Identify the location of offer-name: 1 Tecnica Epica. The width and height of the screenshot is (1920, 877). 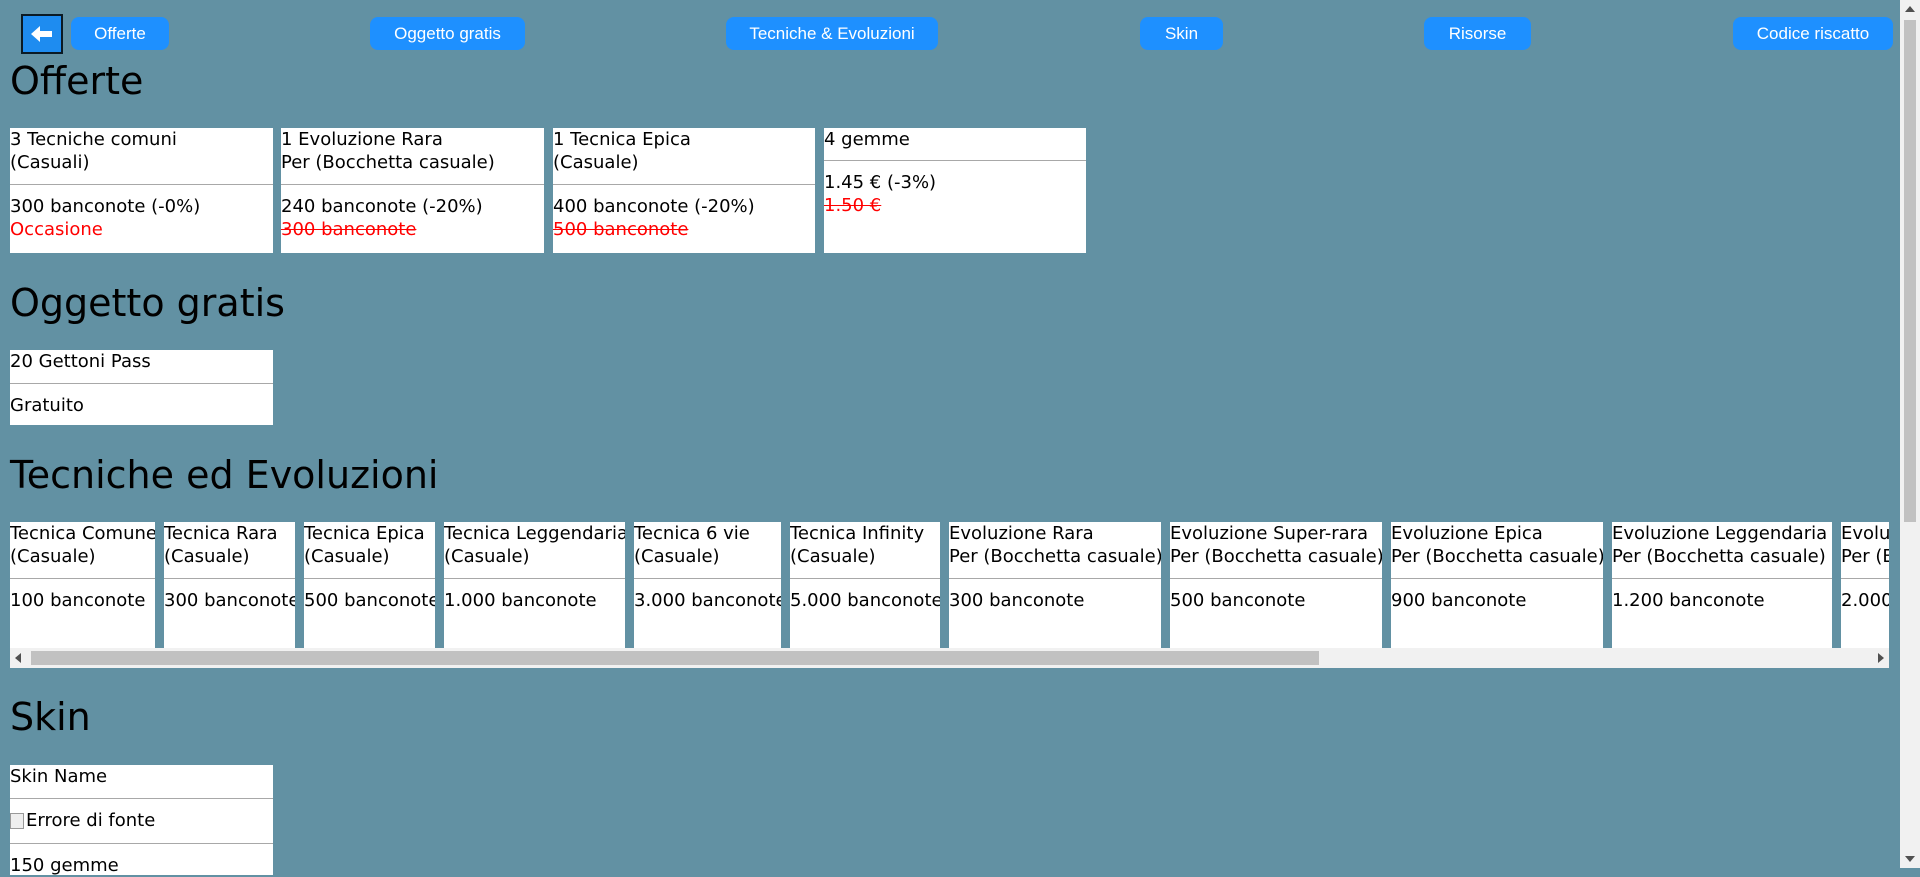
(622, 139).